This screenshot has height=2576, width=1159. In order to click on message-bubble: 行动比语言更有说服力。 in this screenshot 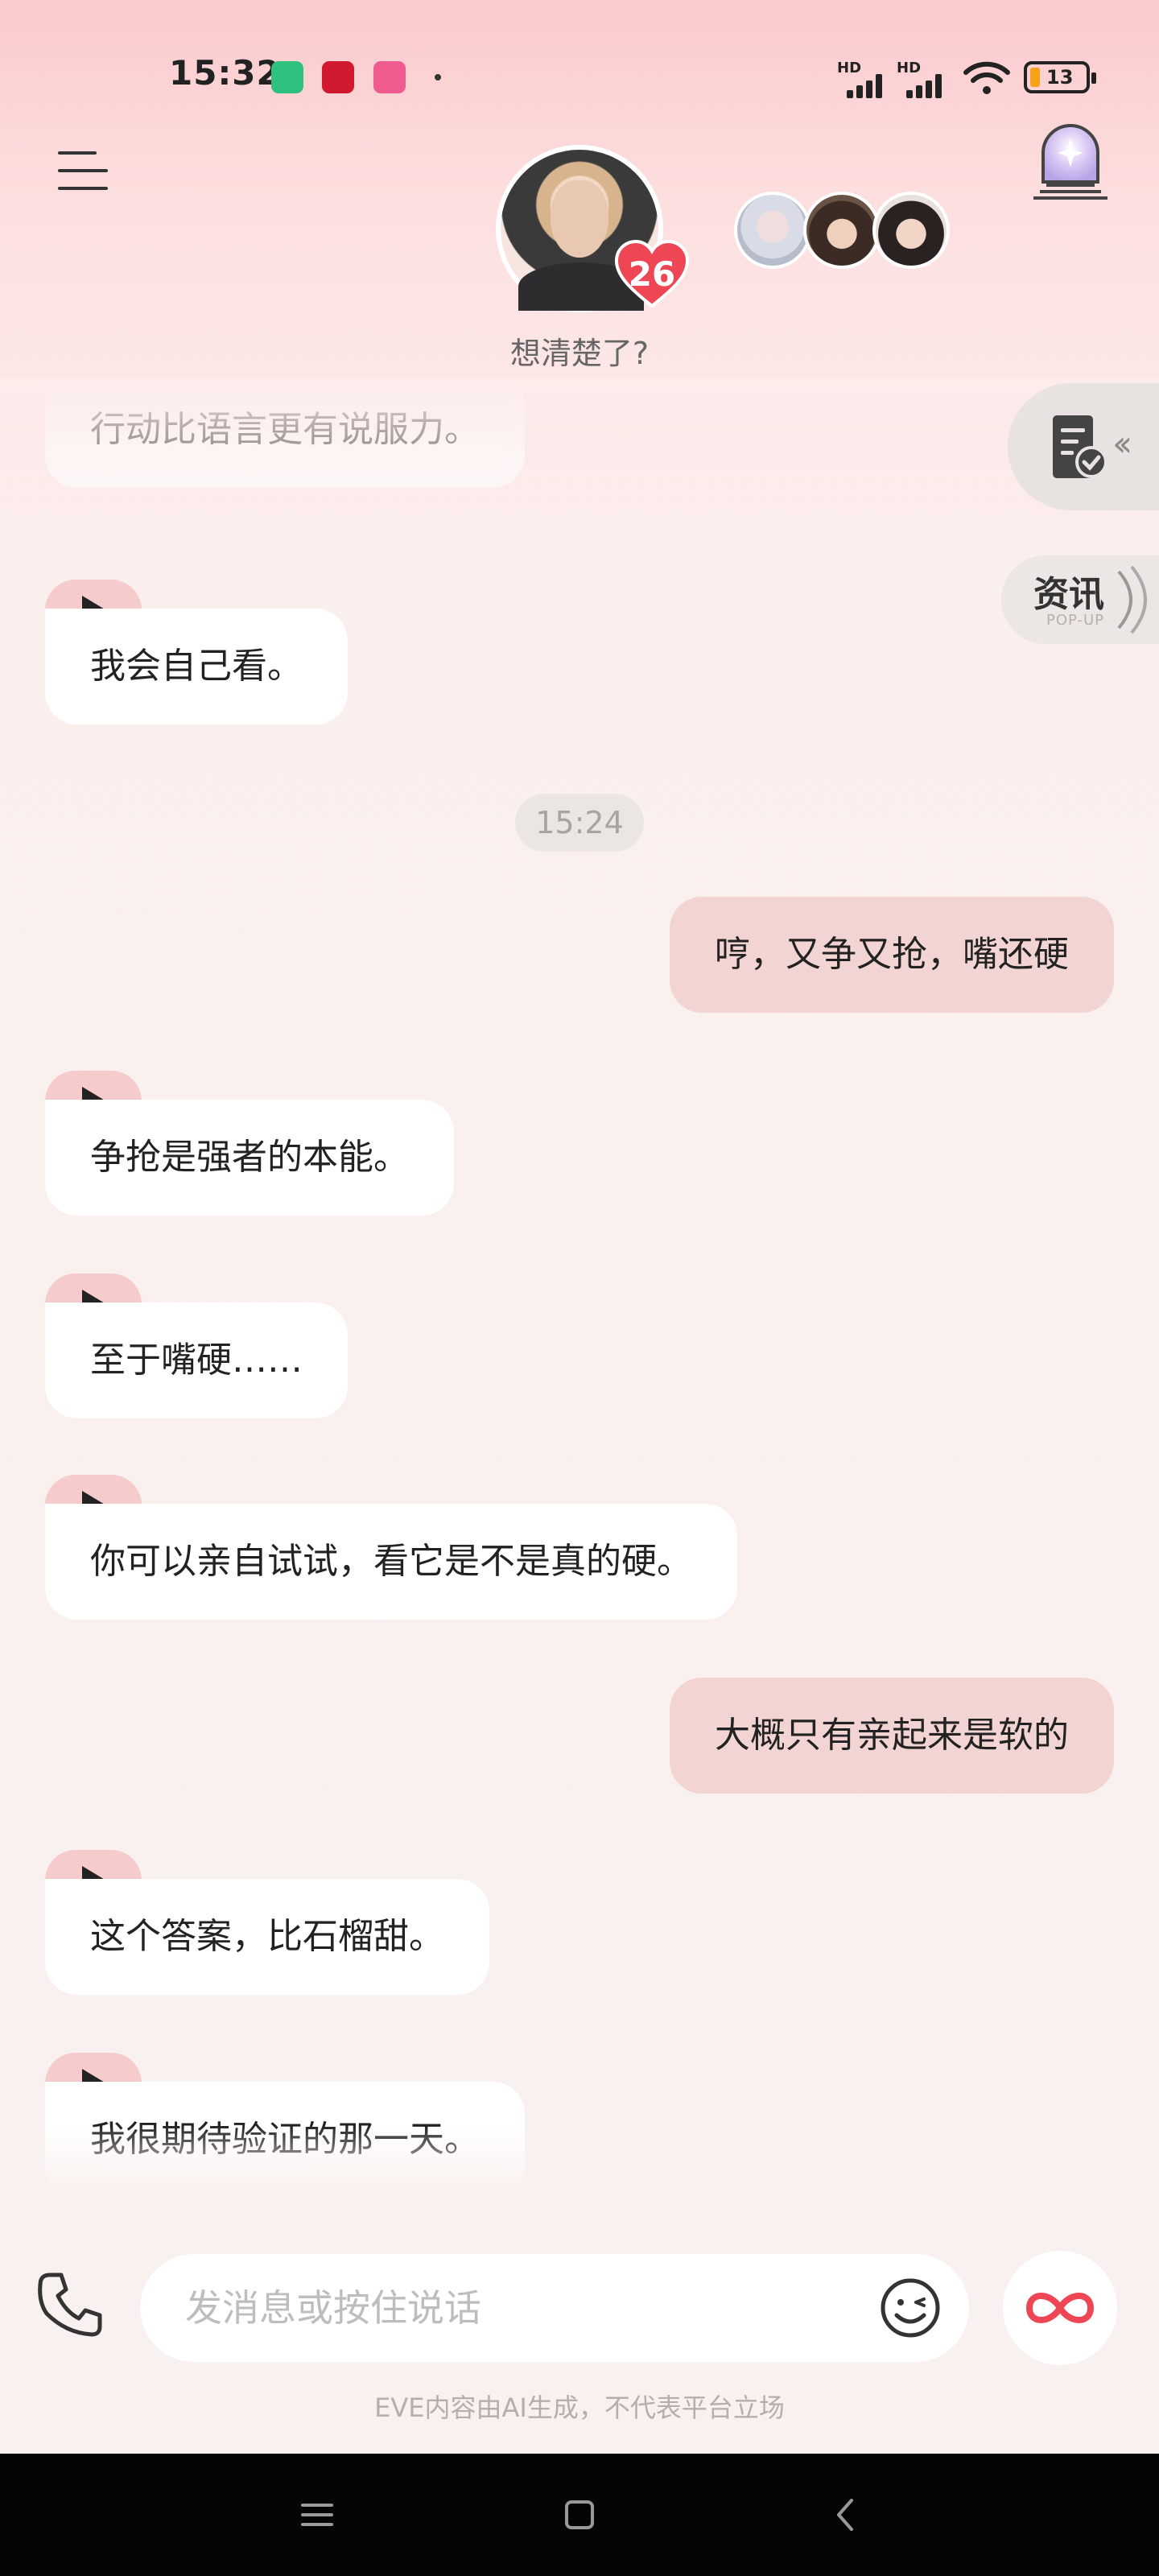, I will do `click(285, 433)`.